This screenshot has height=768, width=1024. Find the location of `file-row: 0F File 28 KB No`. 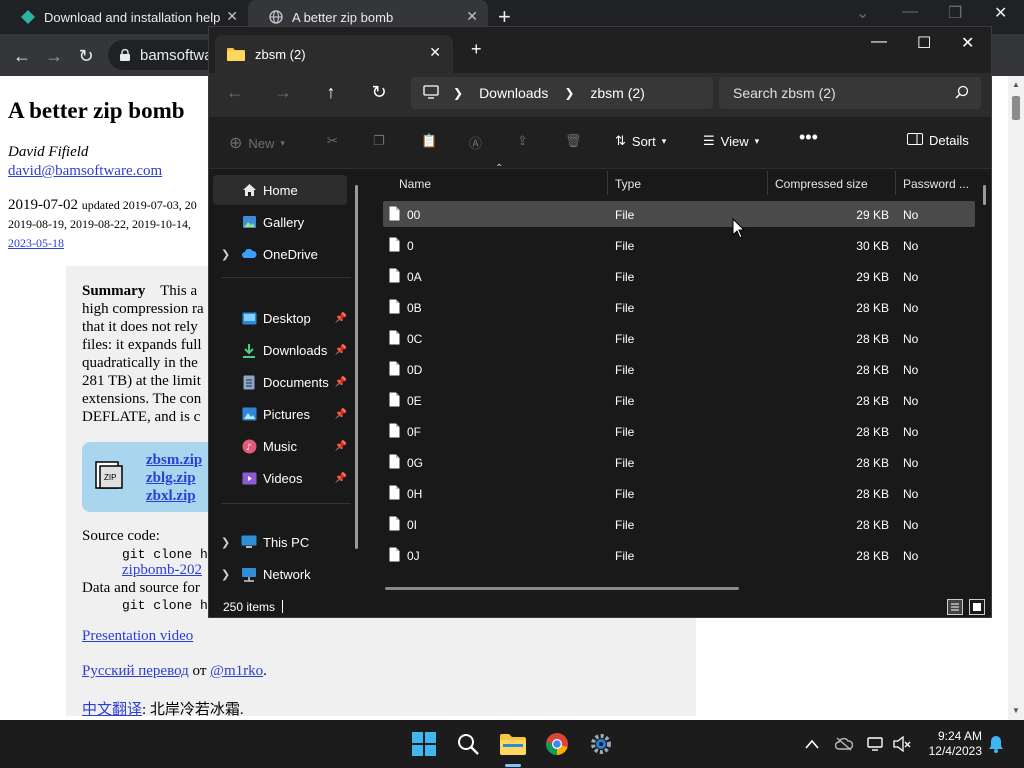

file-row: 0F File 28 KB No is located at coordinates (679, 431).